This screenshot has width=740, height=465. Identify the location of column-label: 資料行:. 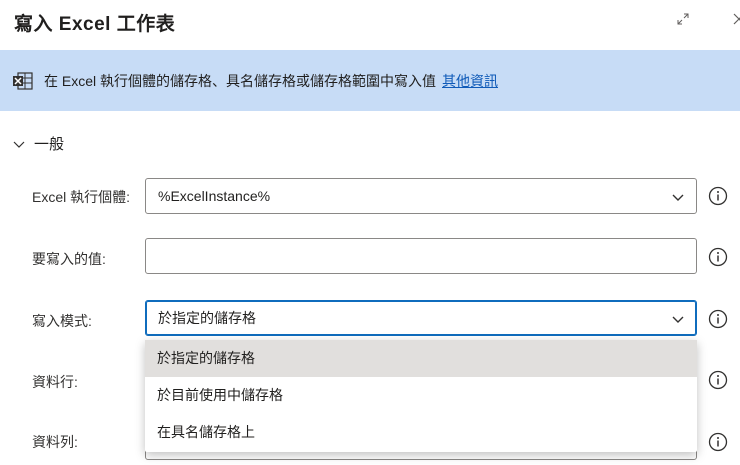
(55, 382).